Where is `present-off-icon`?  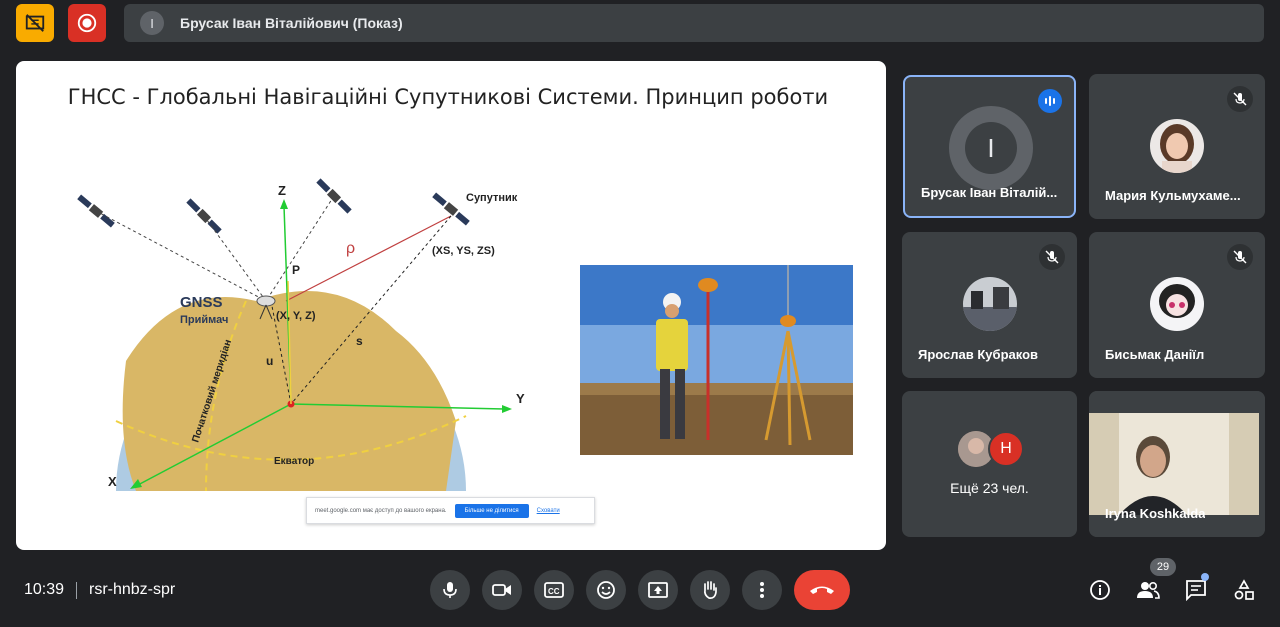 present-off-icon is located at coordinates (35, 23).